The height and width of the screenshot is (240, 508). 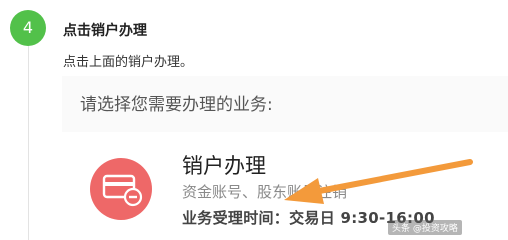 I want to click on watermark: 头条 @投资攻略, so click(x=425, y=227).